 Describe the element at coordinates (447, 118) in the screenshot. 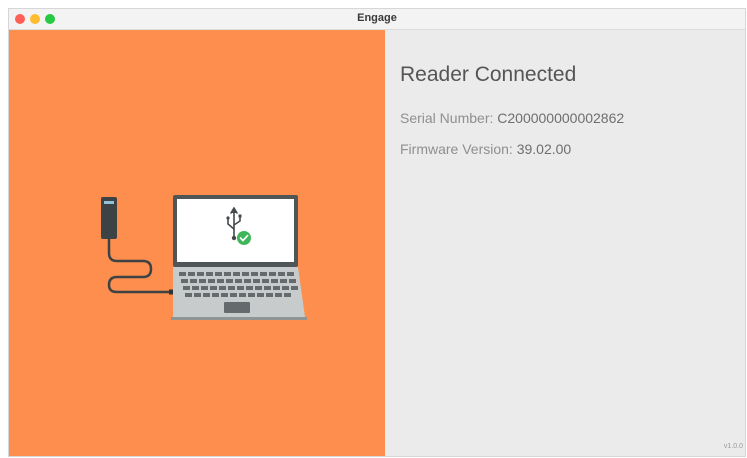

I see `serial-number-label: Serial Number:` at that location.